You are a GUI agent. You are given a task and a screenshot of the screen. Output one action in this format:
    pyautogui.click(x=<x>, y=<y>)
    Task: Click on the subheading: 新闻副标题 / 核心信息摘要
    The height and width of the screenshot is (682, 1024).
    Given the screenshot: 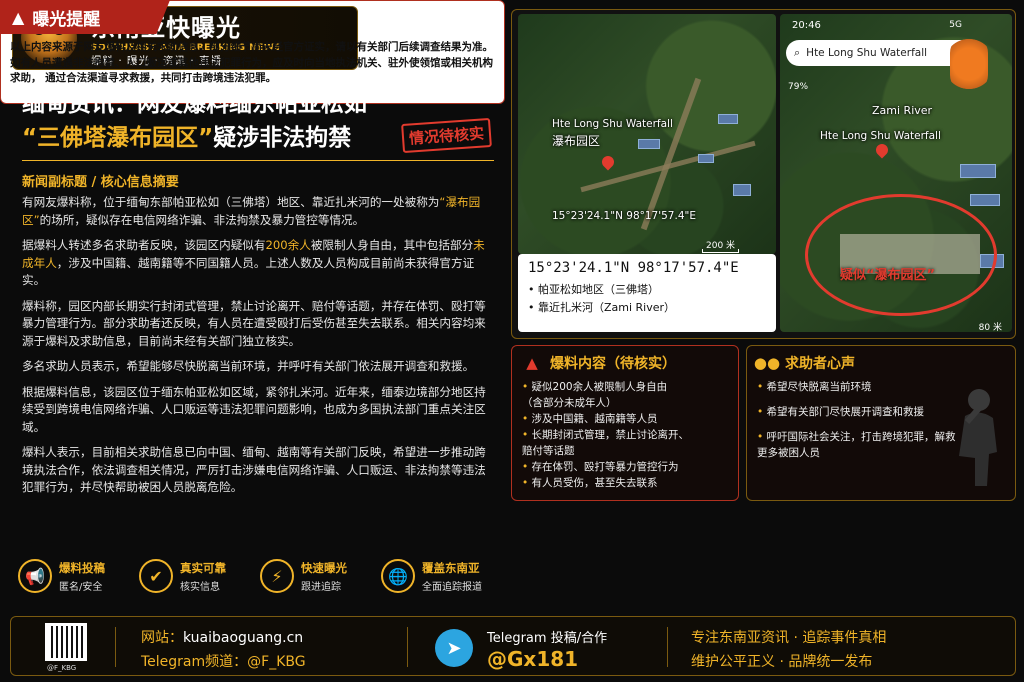 What is the action you would take?
    pyautogui.click(x=100, y=182)
    